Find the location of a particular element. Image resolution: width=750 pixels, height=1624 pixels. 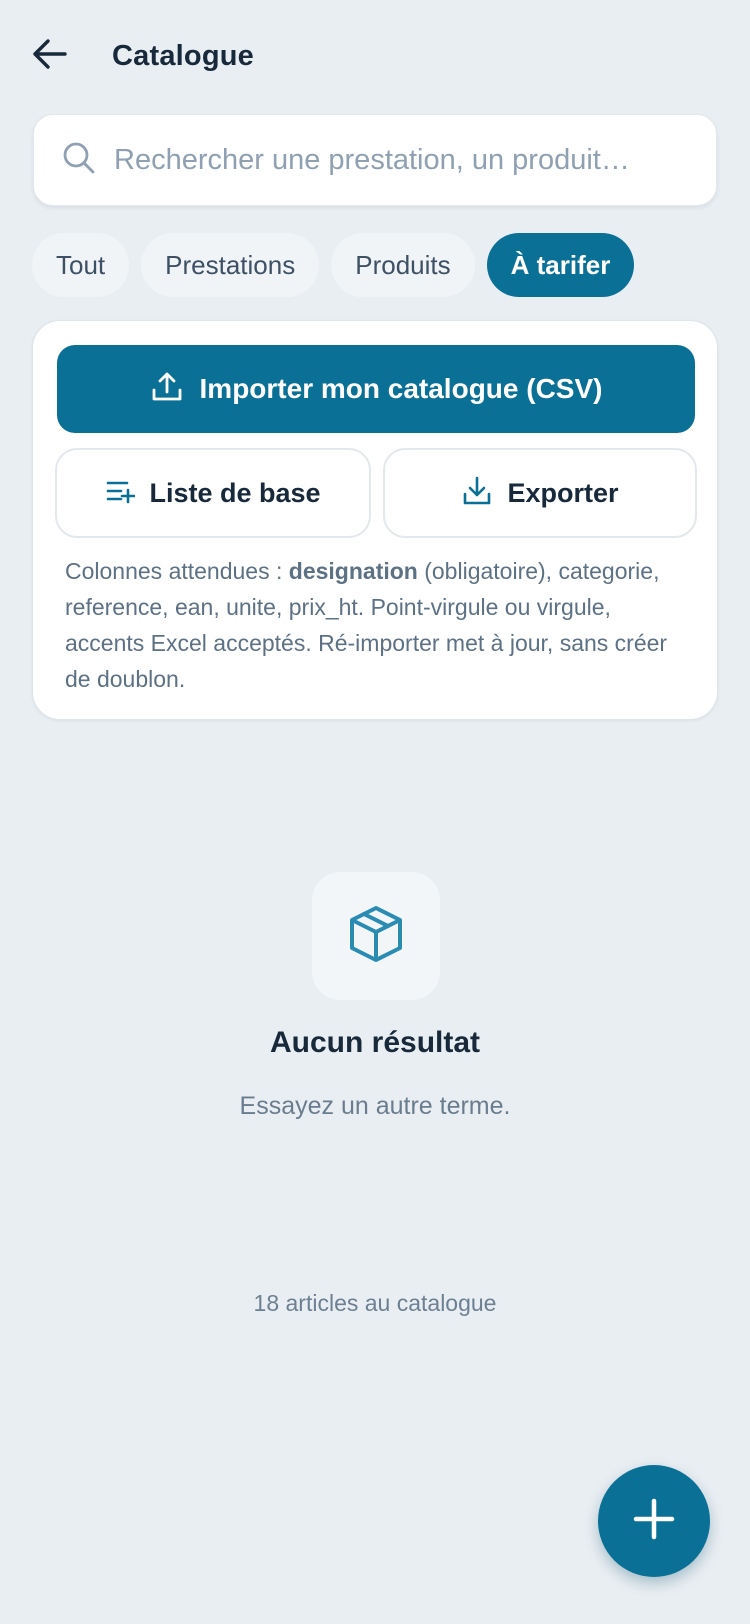

search-icon is located at coordinates (79, 160).